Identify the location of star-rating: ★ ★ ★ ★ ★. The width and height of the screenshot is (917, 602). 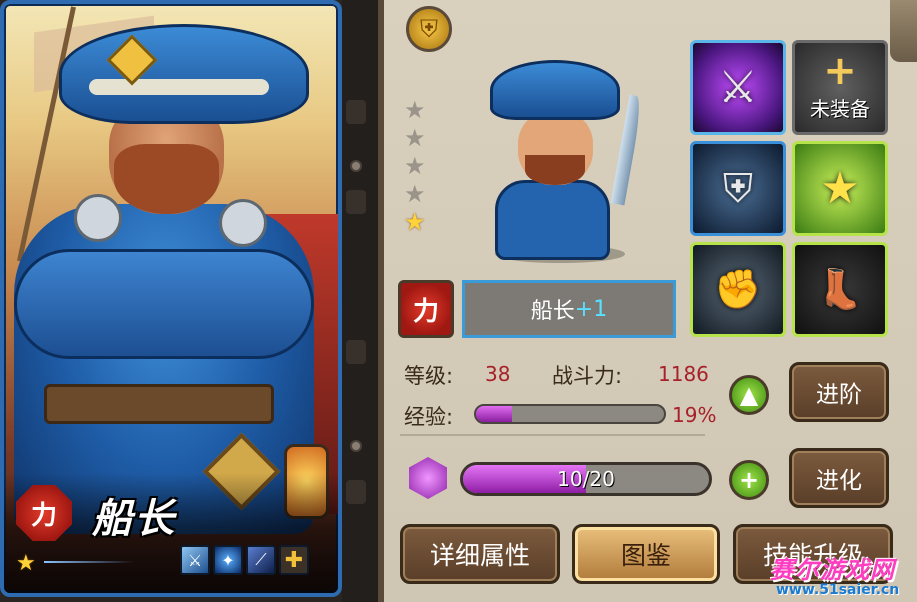
(415, 166).